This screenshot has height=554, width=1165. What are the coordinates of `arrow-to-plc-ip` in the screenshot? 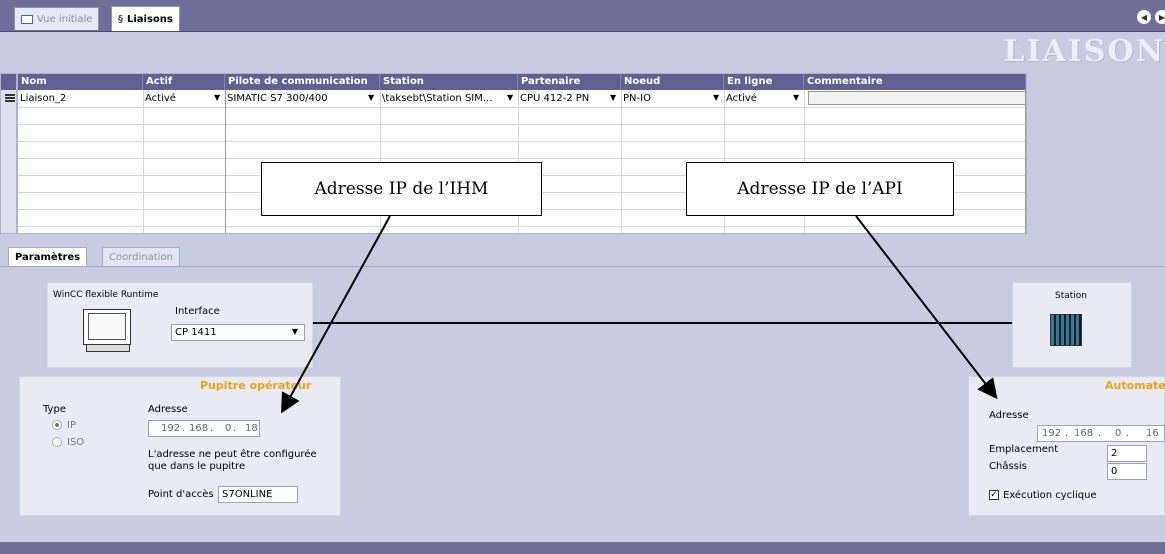 It's located at (926, 307).